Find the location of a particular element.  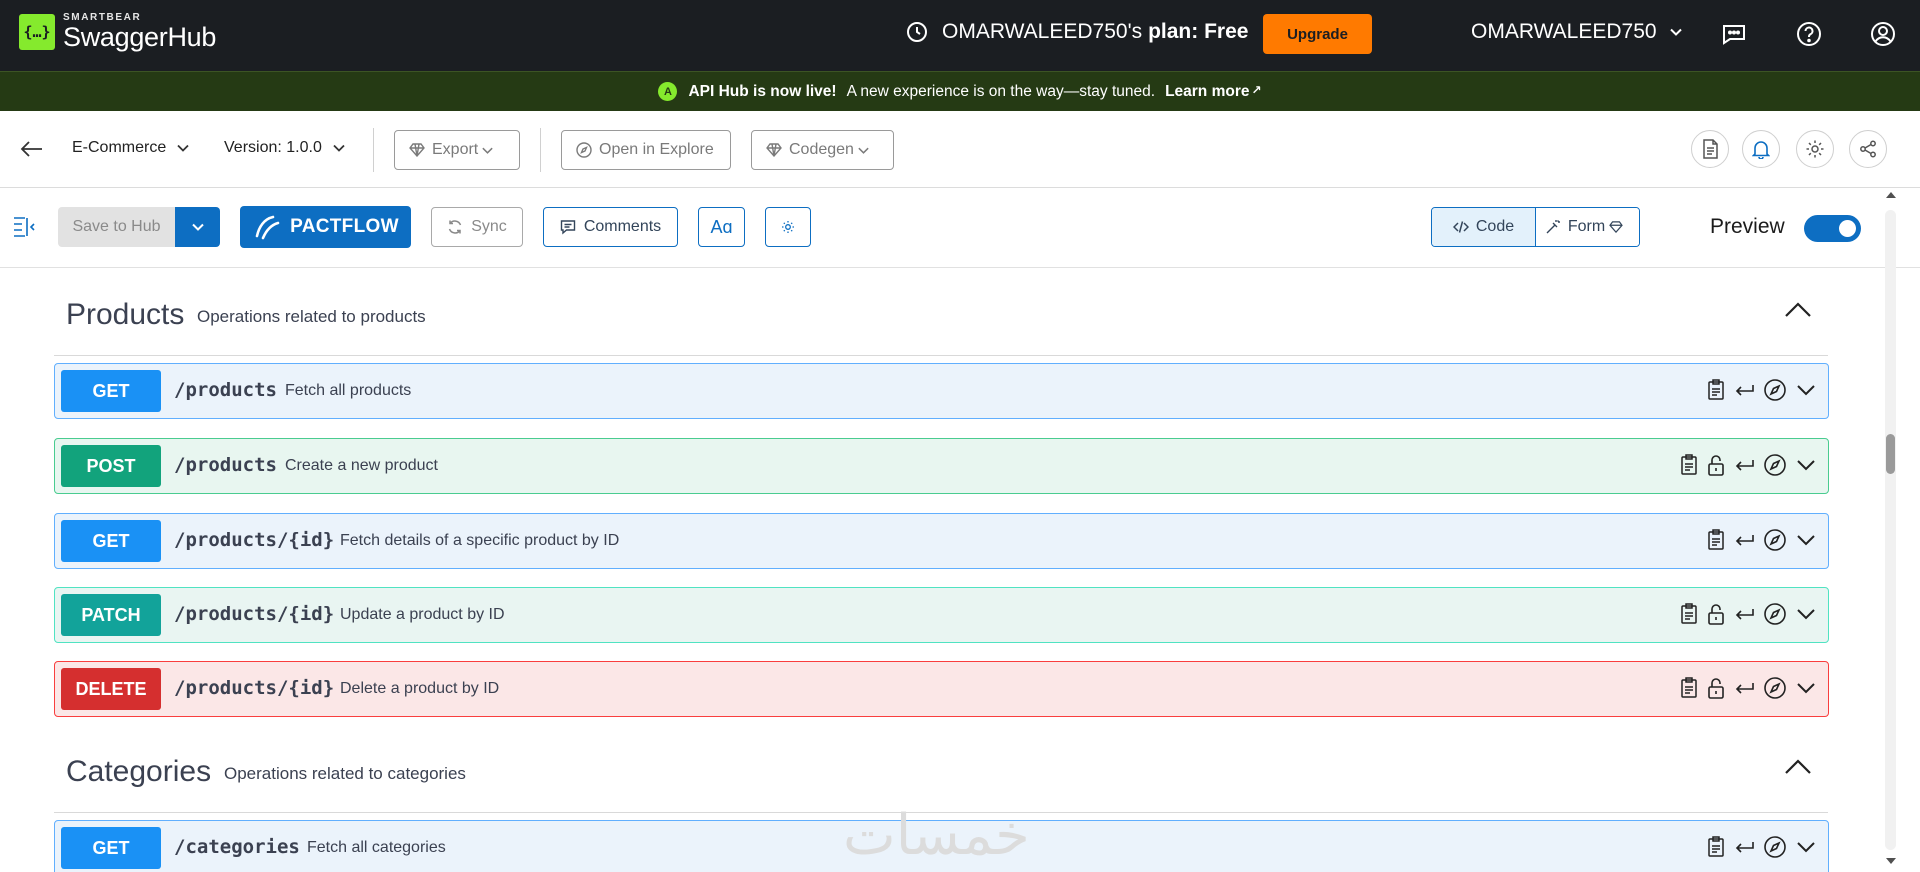

editor-scrollbar is located at coordinates (1890, 530).